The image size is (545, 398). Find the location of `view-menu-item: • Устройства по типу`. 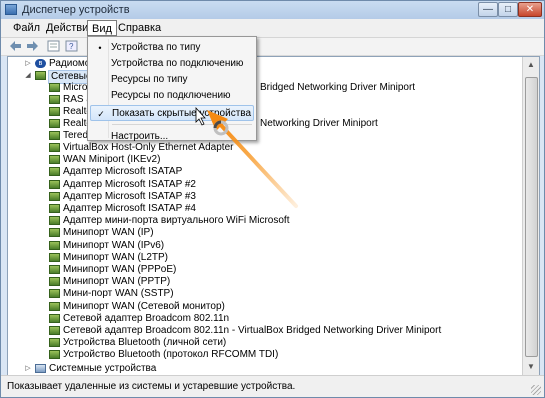

view-menu-item: • Устройства по типу is located at coordinates (172, 48).